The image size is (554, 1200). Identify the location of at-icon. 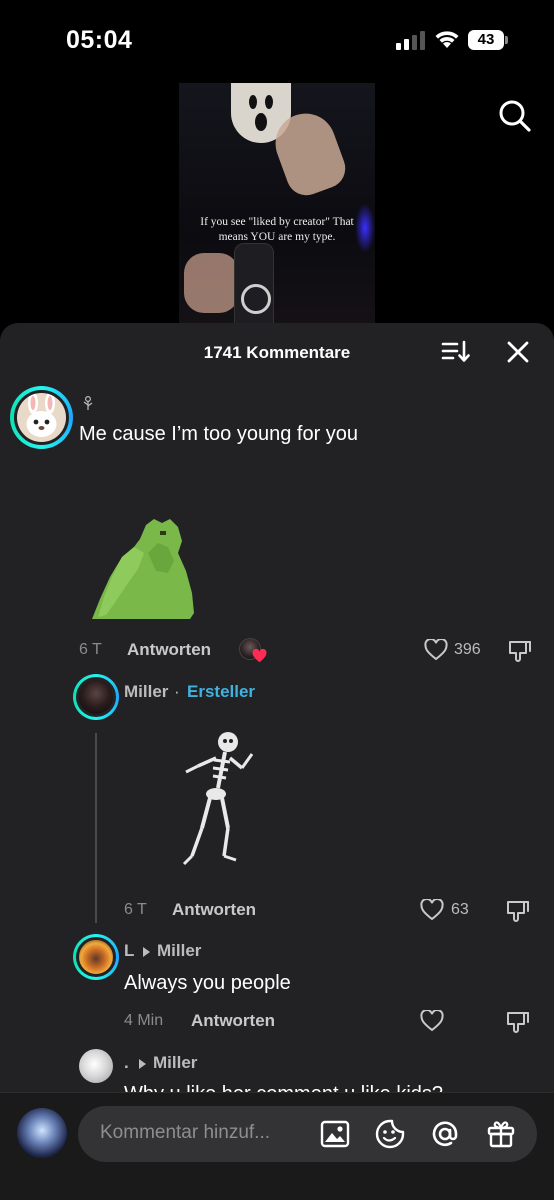
(445, 1134).